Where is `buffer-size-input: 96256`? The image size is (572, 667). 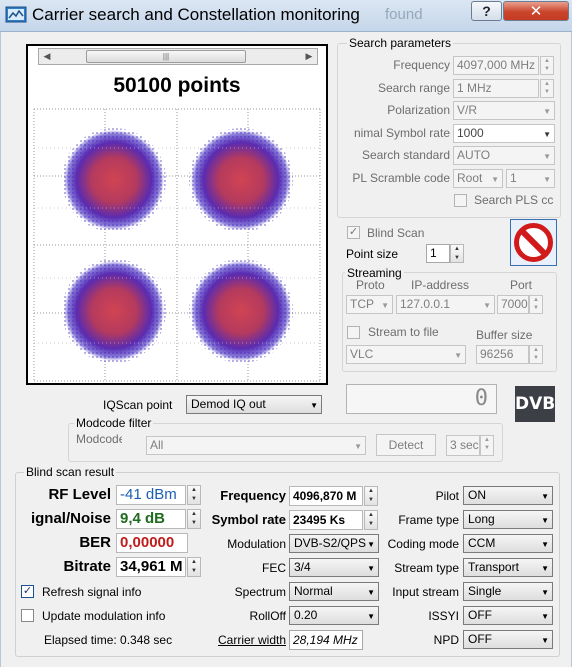 buffer-size-input: 96256 is located at coordinates (502, 354).